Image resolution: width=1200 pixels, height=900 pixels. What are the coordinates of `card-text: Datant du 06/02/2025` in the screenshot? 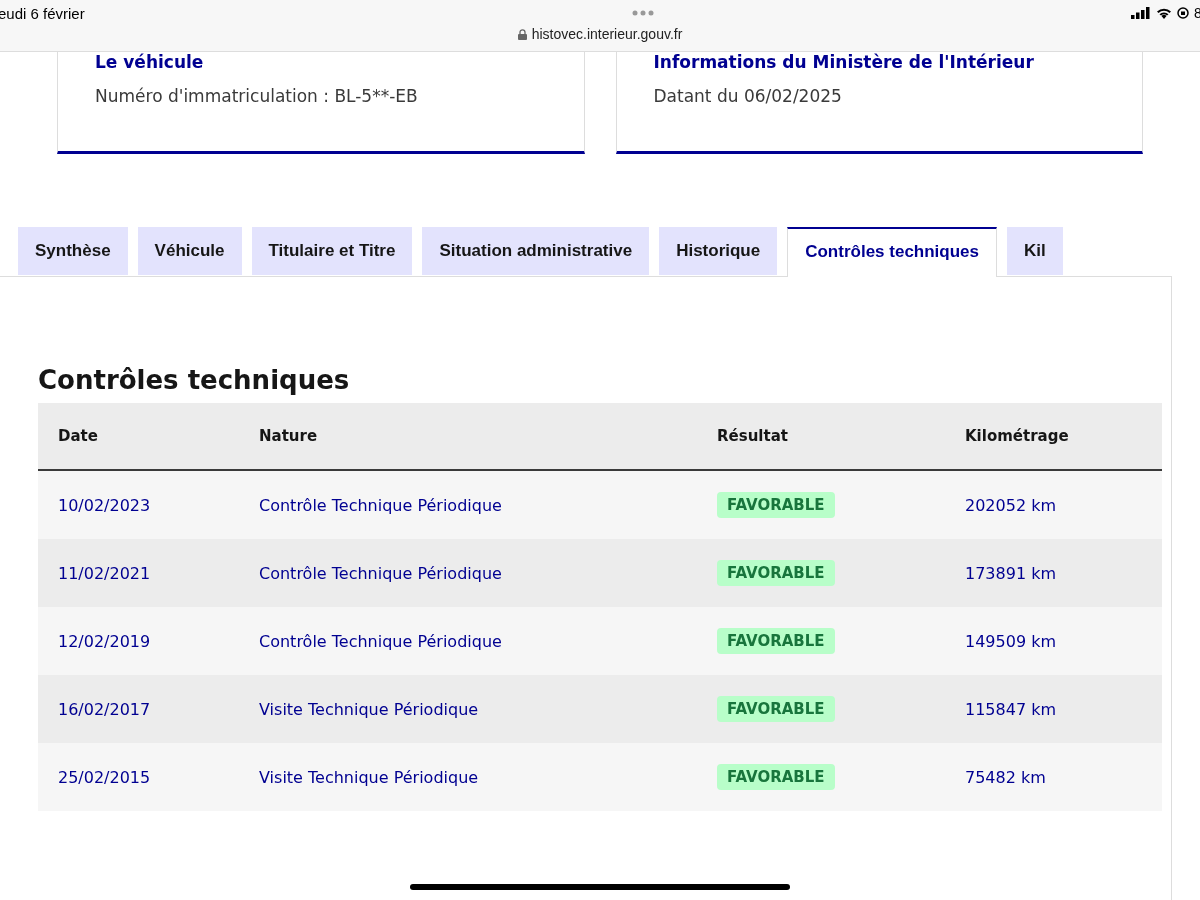 It's located at (748, 96).